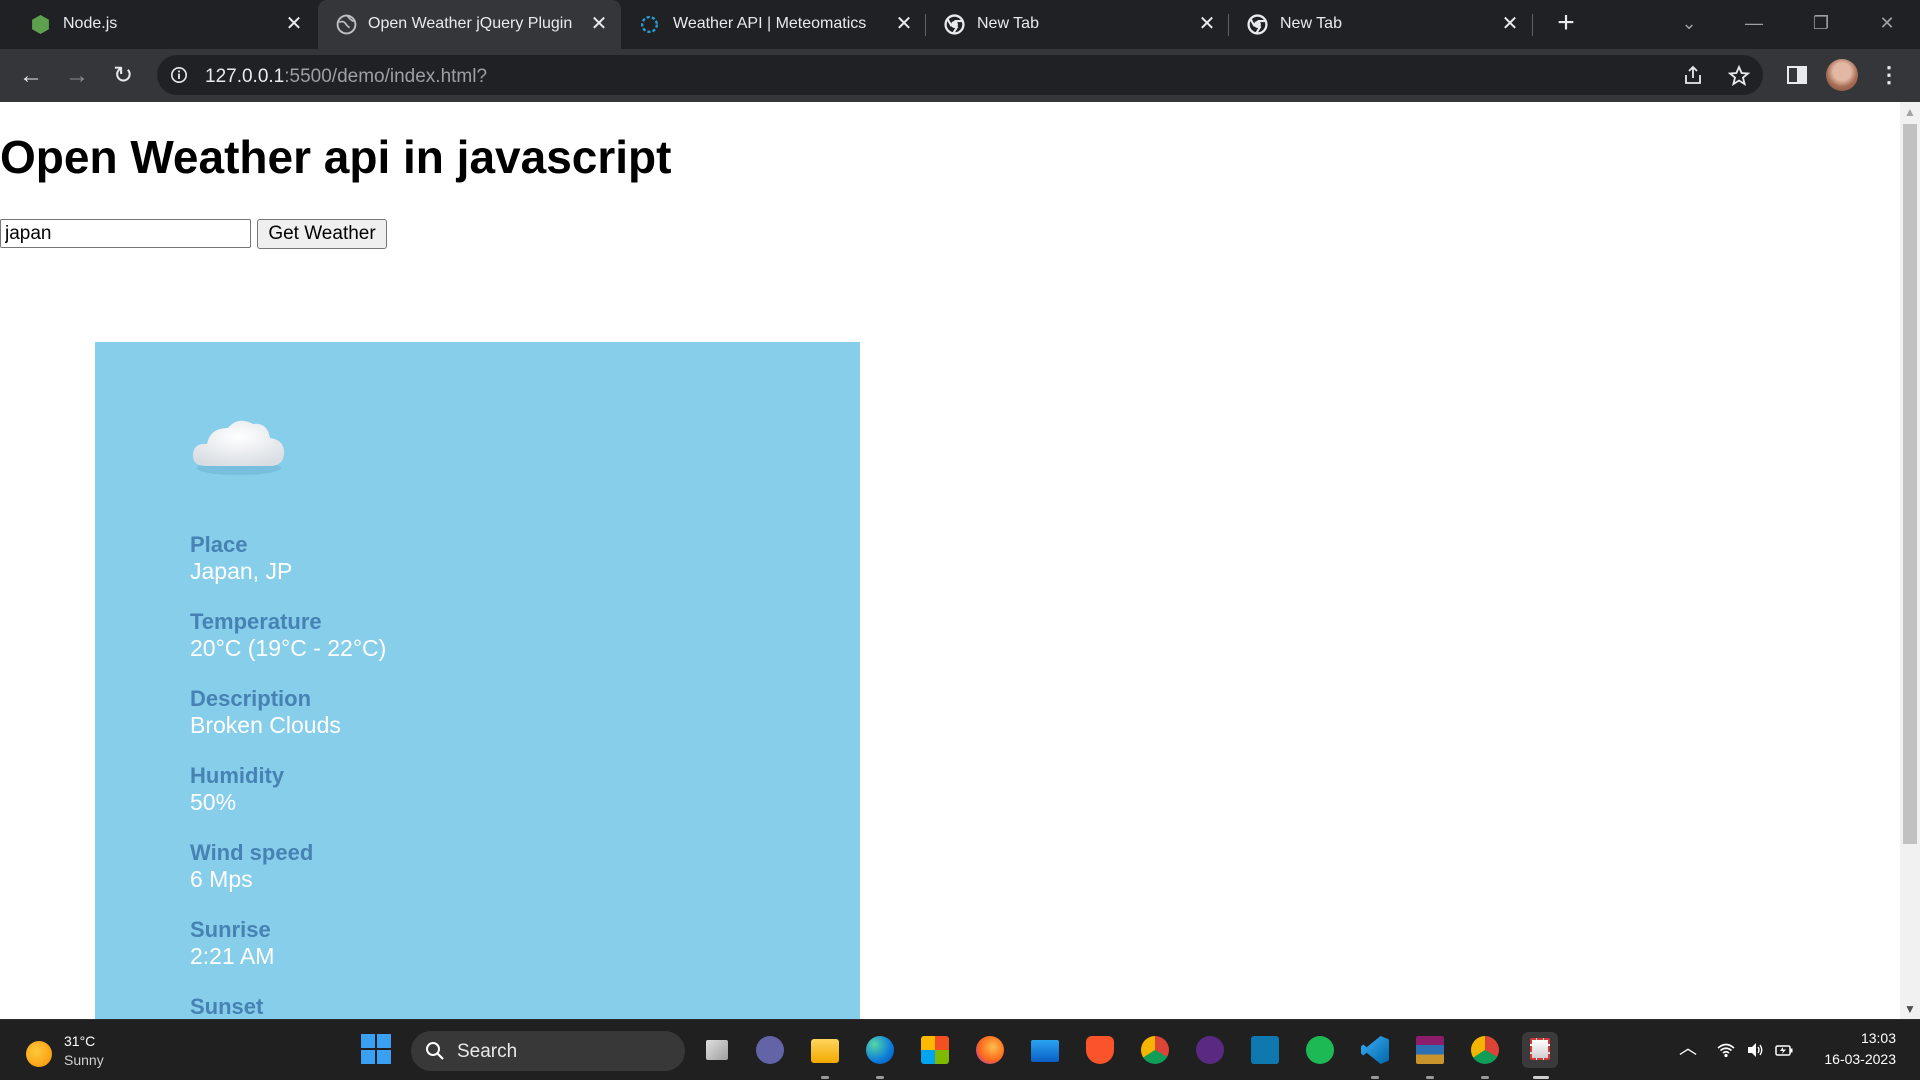 The height and width of the screenshot is (1080, 1920). What do you see at coordinates (125, 233) in the screenshot?
I see `city-input` at bounding box center [125, 233].